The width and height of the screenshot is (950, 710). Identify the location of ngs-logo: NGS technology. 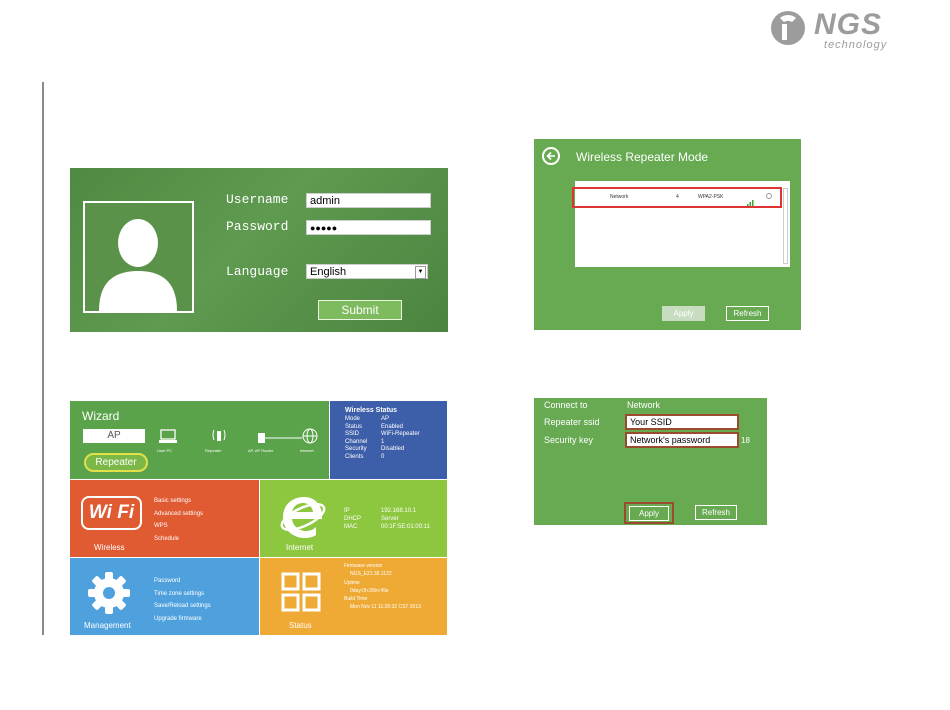
(843, 31).